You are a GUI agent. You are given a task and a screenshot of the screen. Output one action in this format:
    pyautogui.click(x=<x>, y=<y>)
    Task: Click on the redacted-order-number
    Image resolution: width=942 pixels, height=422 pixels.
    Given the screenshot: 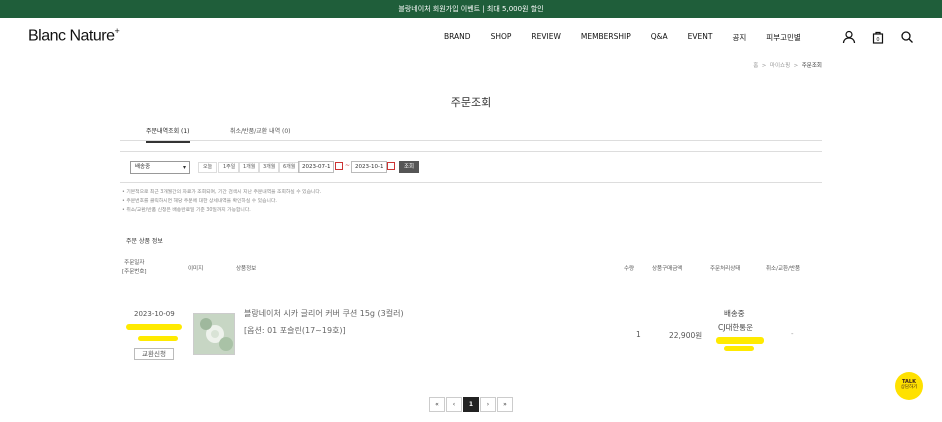 What is the action you would take?
    pyautogui.click(x=154, y=327)
    